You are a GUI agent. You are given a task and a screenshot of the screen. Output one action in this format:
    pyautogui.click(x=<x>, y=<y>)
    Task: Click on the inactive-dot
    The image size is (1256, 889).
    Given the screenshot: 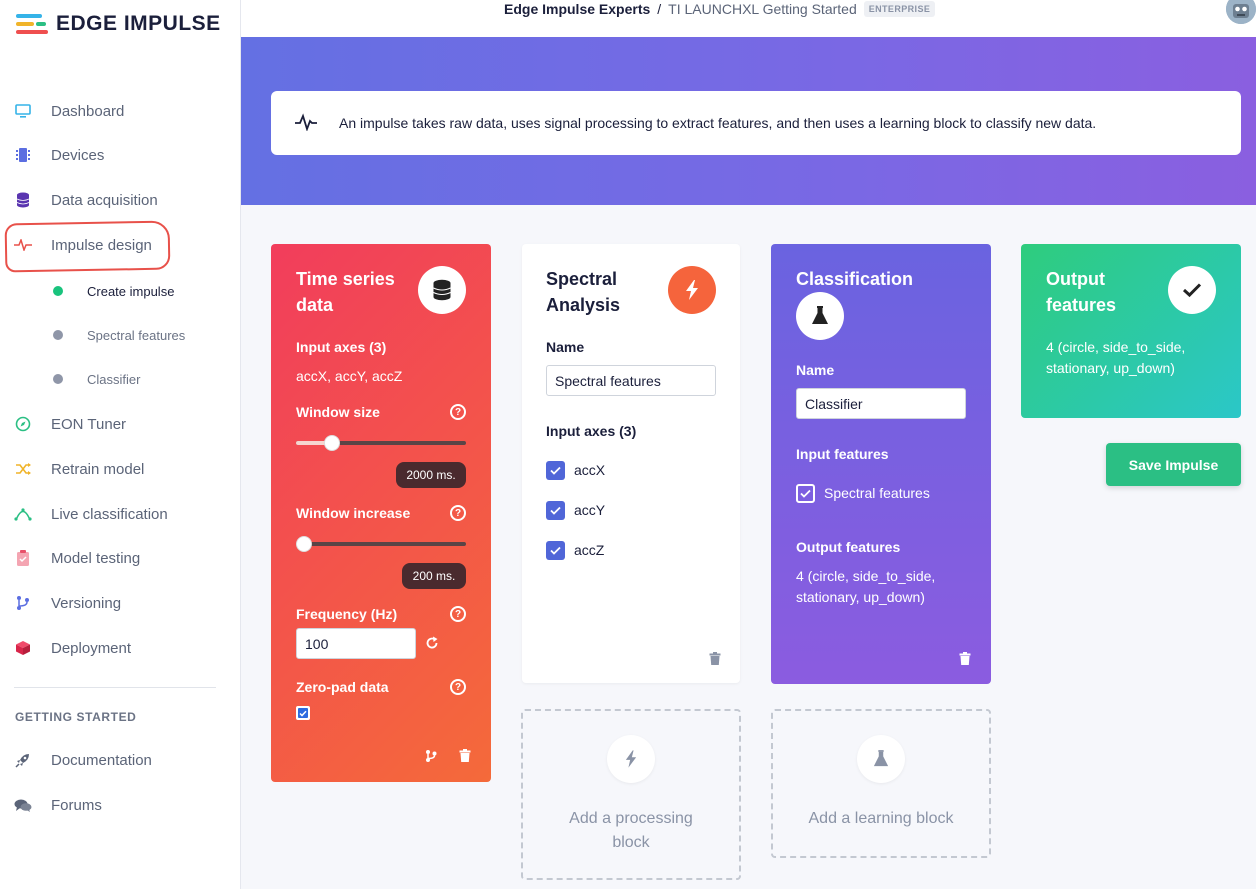 What is the action you would take?
    pyautogui.click(x=58, y=335)
    